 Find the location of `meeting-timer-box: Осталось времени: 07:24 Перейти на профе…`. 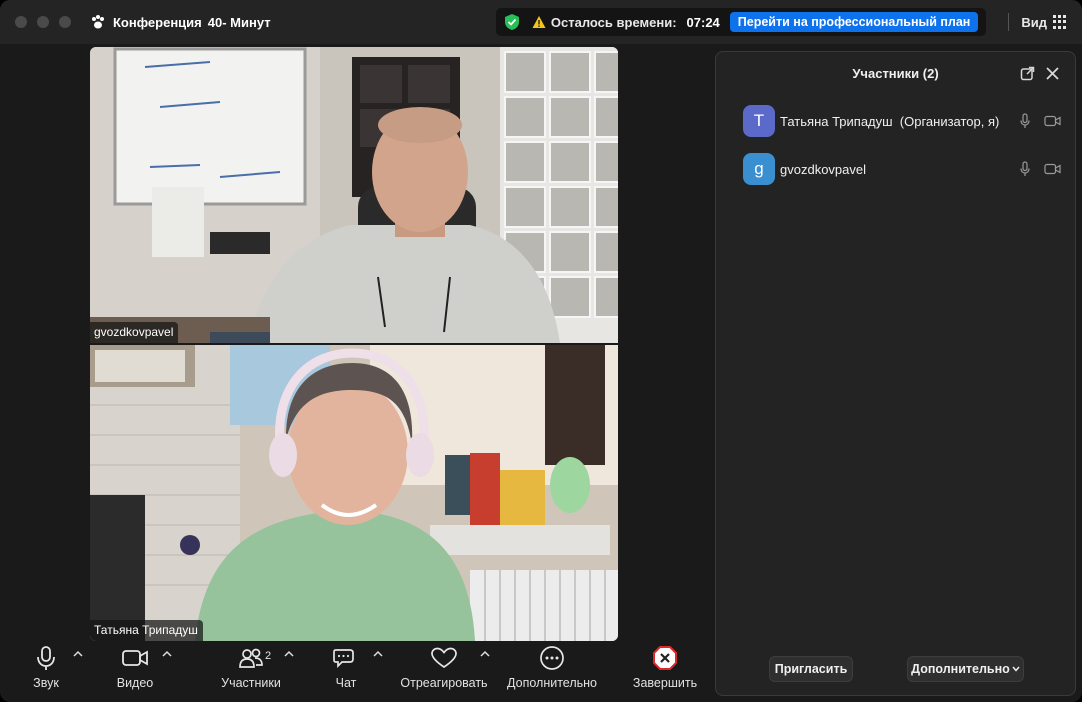

meeting-timer-box: Осталось времени: 07:24 Перейти на профе… is located at coordinates (741, 22).